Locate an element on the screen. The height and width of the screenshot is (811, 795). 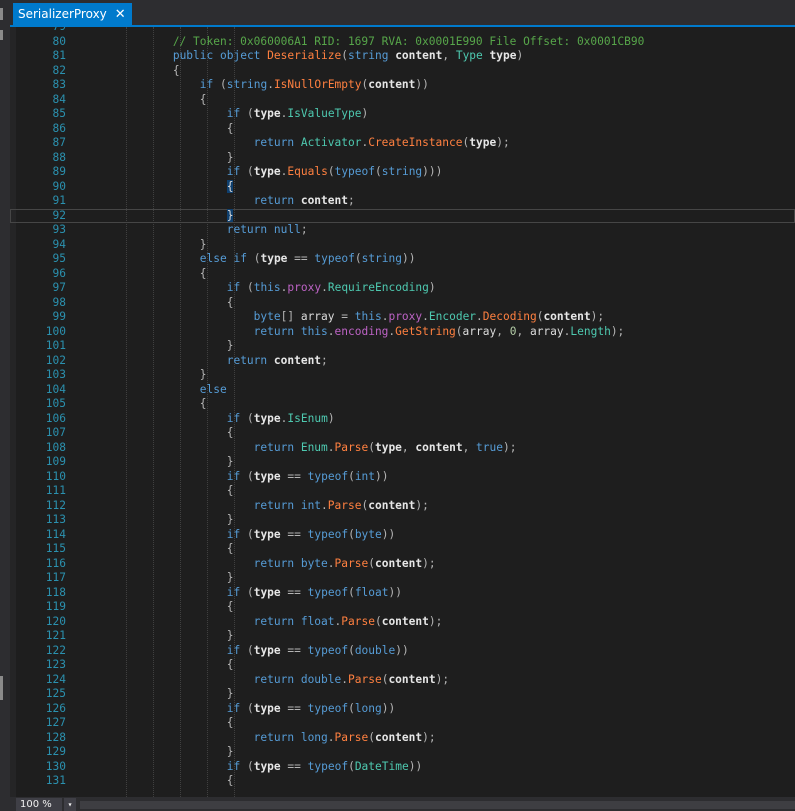
code-line: 79 is located at coordinates (402, 31).